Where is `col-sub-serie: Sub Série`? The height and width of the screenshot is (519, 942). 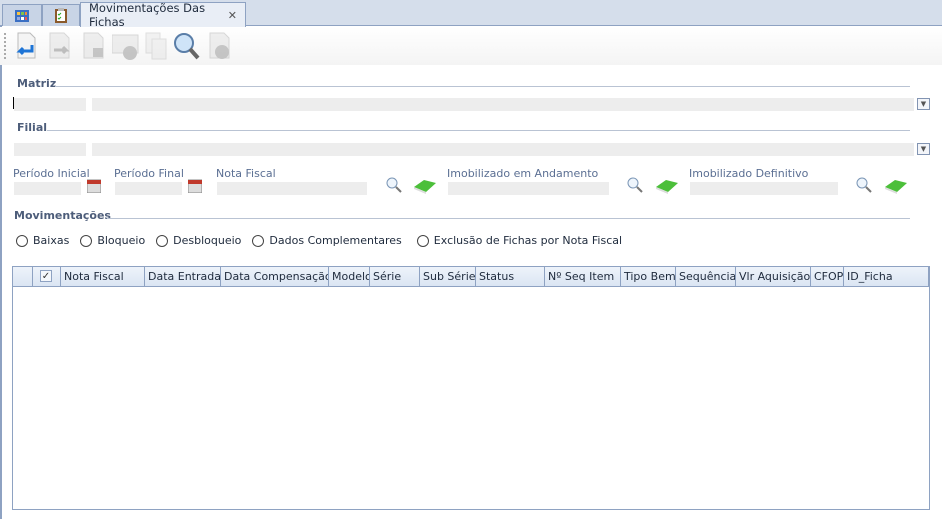
col-sub-serie: Sub Série is located at coordinates (448, 277).